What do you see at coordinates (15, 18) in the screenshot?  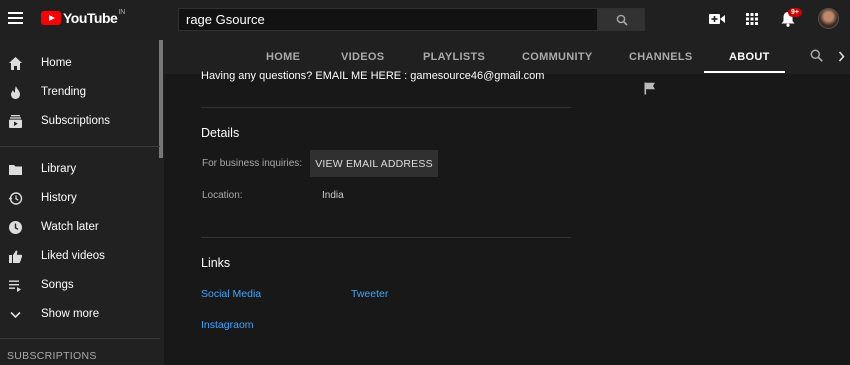 I see `menu-icon` at bounding box center [15, 18].